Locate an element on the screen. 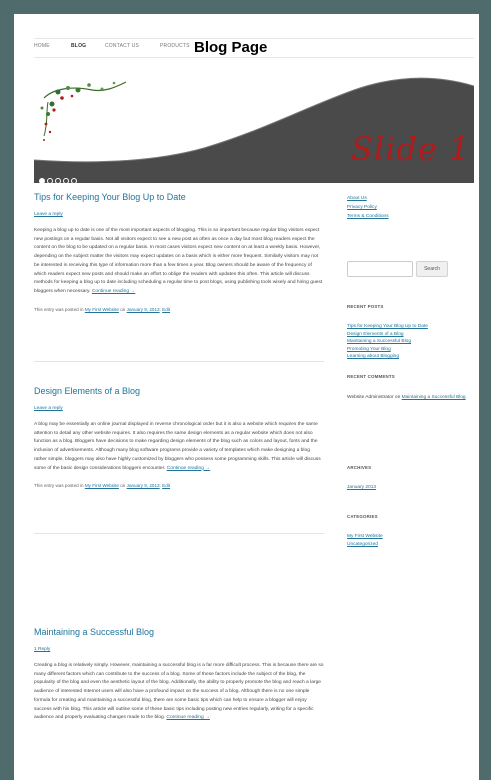 The width and height of the screenshot is (491, 780). category-link: My First Website is located at coordinates (409, 537).